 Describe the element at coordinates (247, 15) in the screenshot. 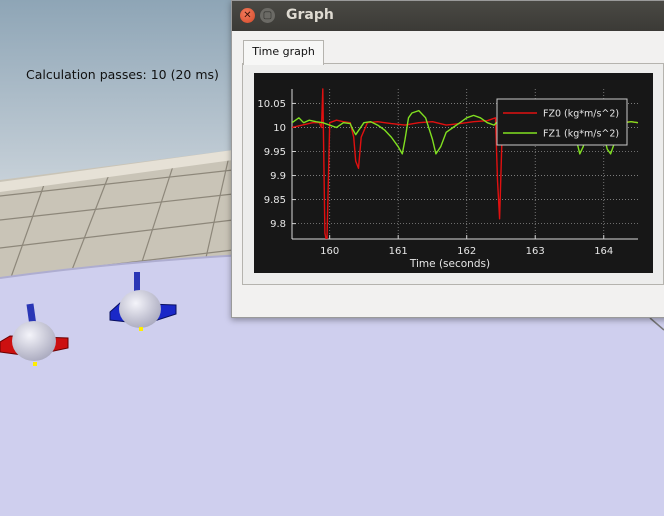

I see `close-icon: ✕` at that location.